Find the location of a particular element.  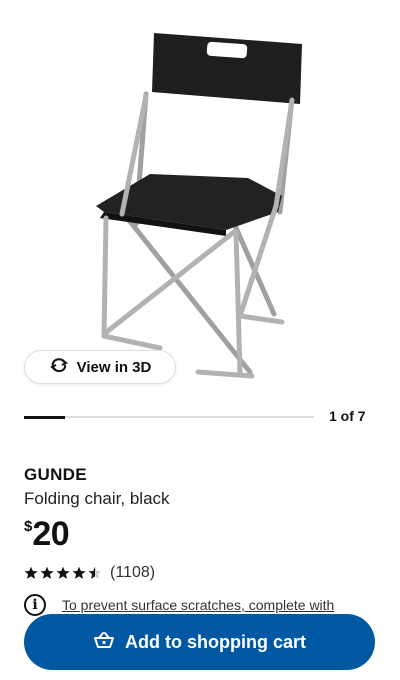

gallery-progress is located at coordinates (169, 417).